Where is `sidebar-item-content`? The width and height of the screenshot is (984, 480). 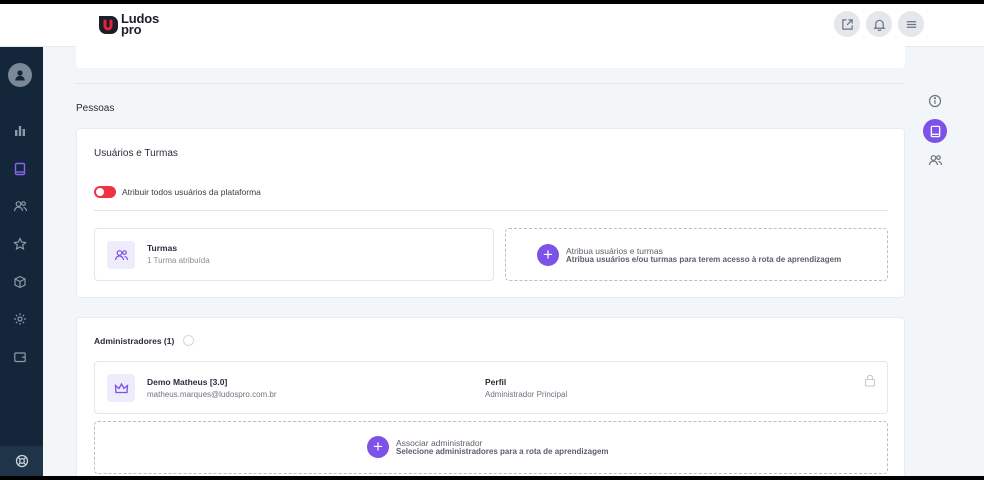
sidebar-item-content is located at coordinates (20, 282).